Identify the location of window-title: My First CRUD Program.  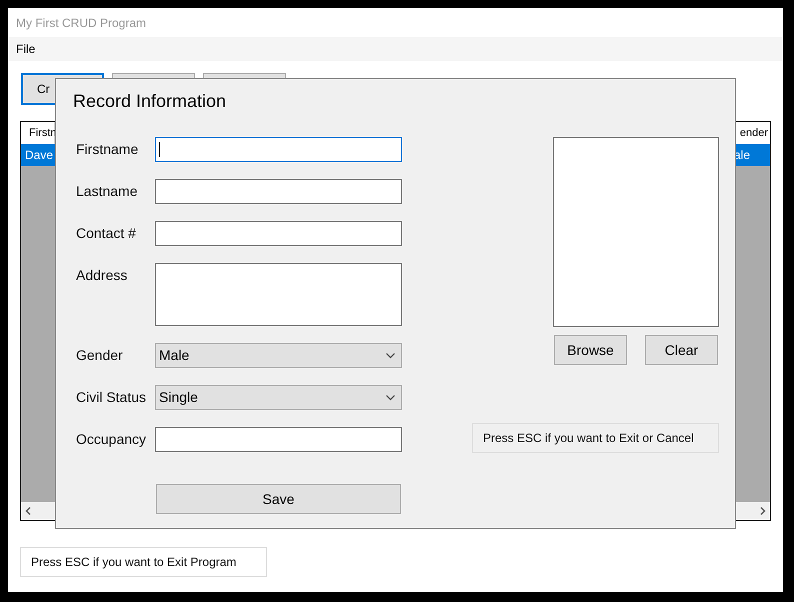
(81, 23).